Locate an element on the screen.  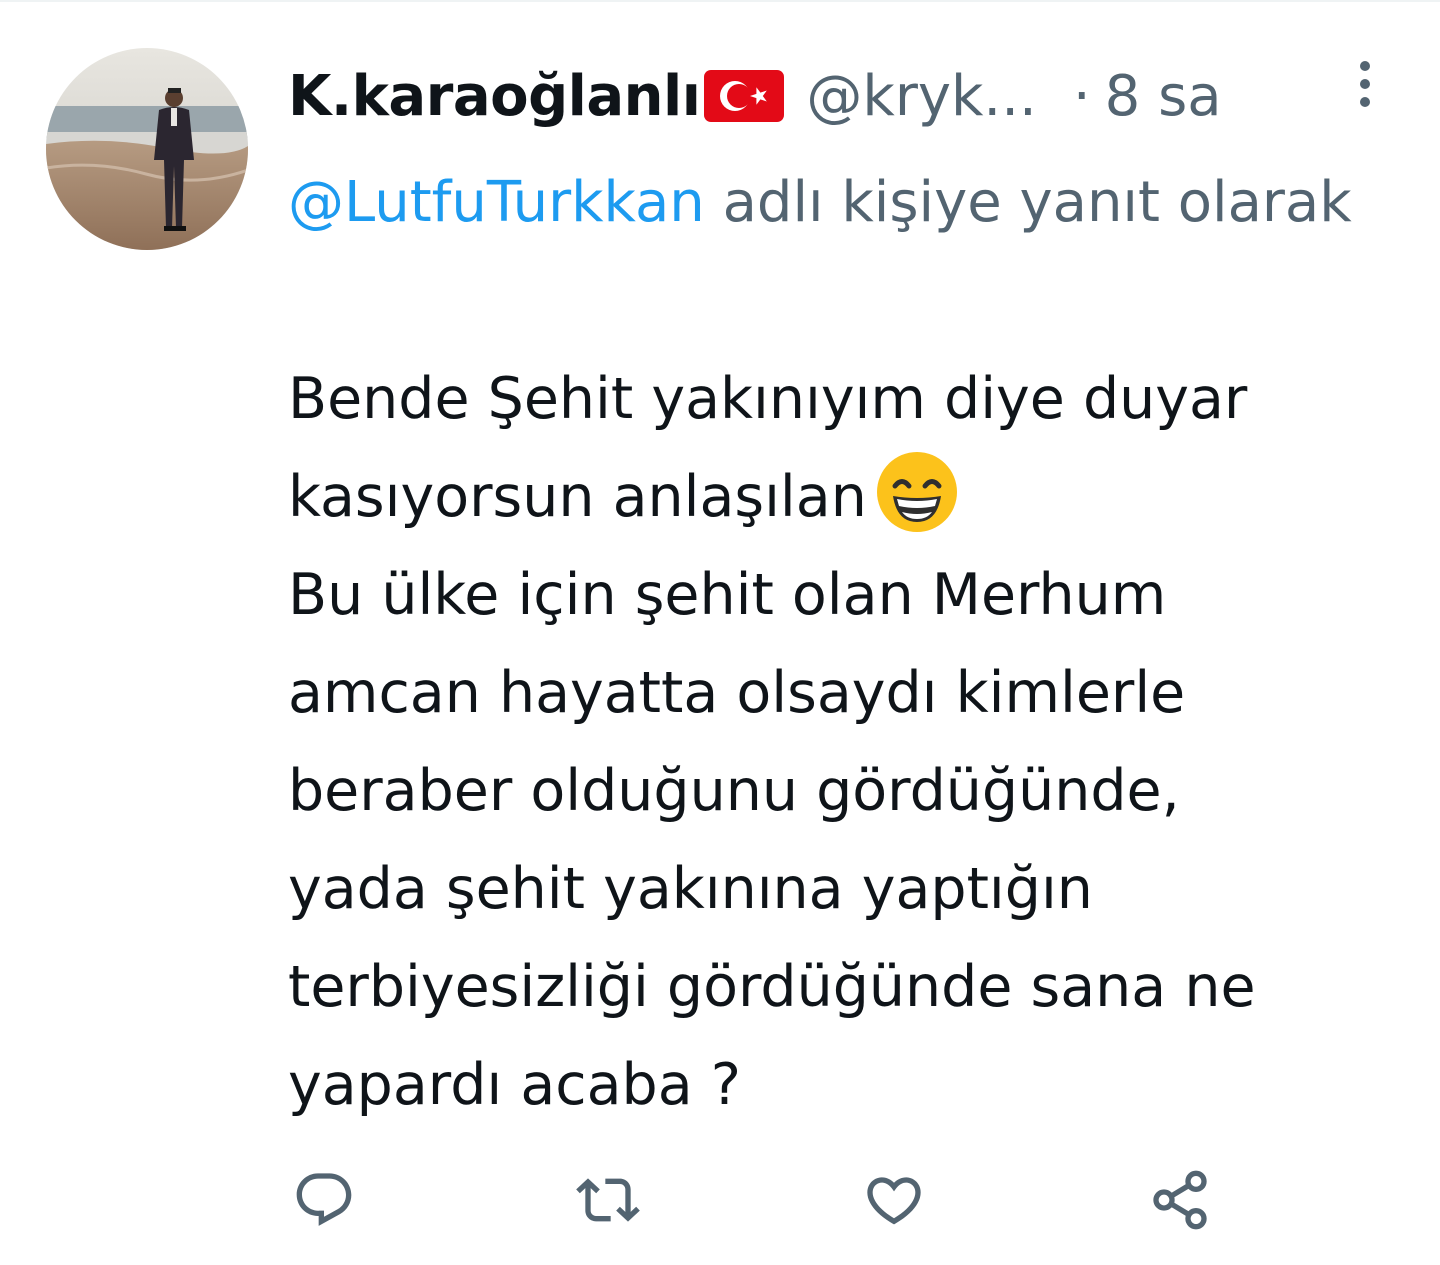
tweet-text-line: terbiyesizliği gördüğünde sana ne is located at coordinates (772, 987).